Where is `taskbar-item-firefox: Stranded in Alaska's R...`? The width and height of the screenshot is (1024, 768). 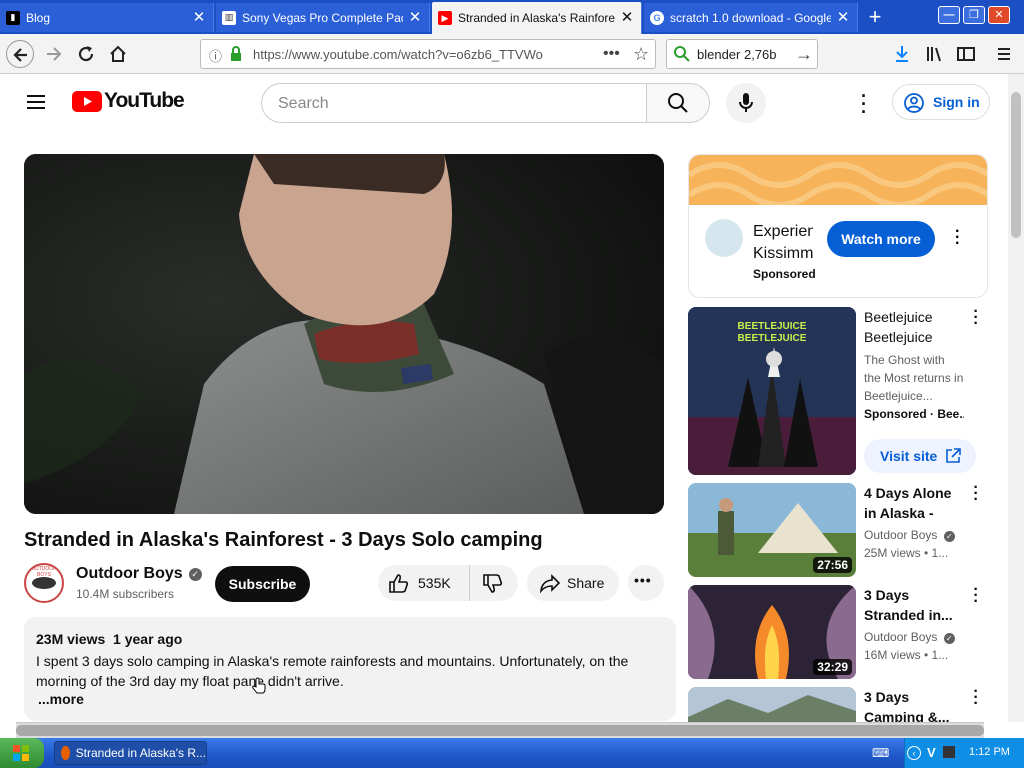 taskbar-item-firefox: Stranded in Alaska's R... is located at coordinates (130, 753).